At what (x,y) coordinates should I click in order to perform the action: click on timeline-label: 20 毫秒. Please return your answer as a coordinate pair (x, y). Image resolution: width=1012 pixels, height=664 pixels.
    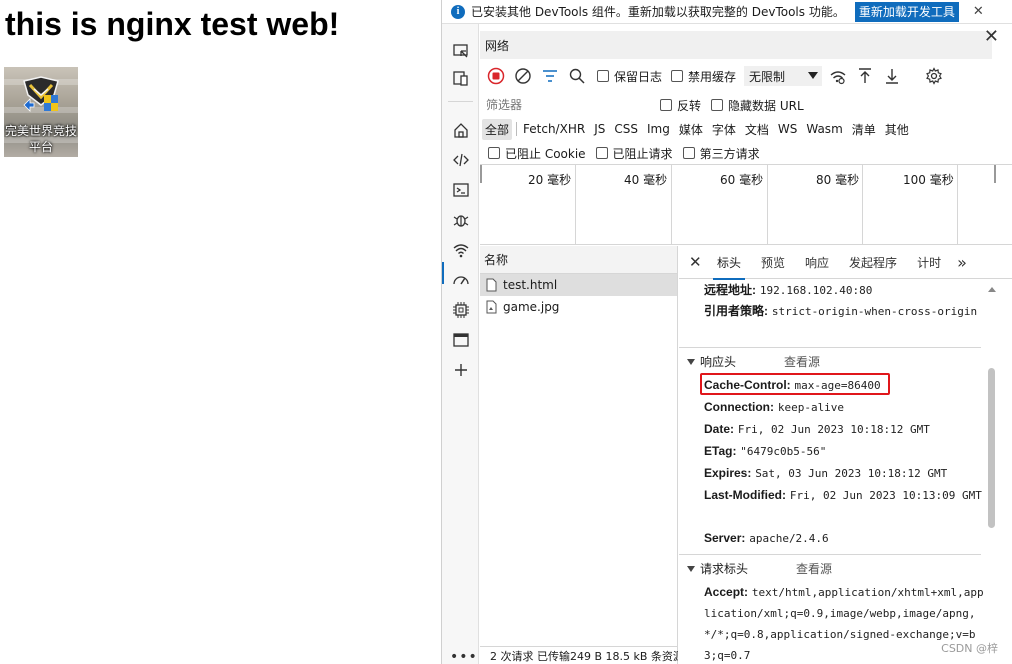
    Looking at the image, I should click on (550, 180).